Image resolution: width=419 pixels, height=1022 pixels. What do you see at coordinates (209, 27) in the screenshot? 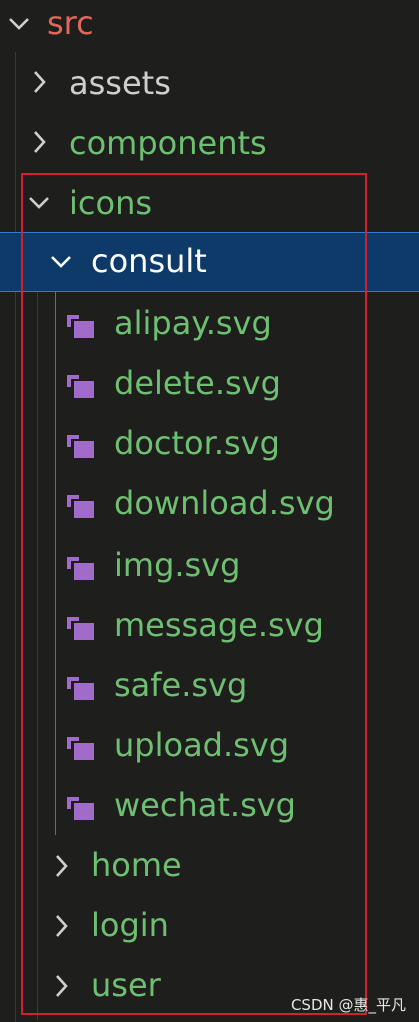
I see `tree-item-src: src` at bounding box center [209, 27].